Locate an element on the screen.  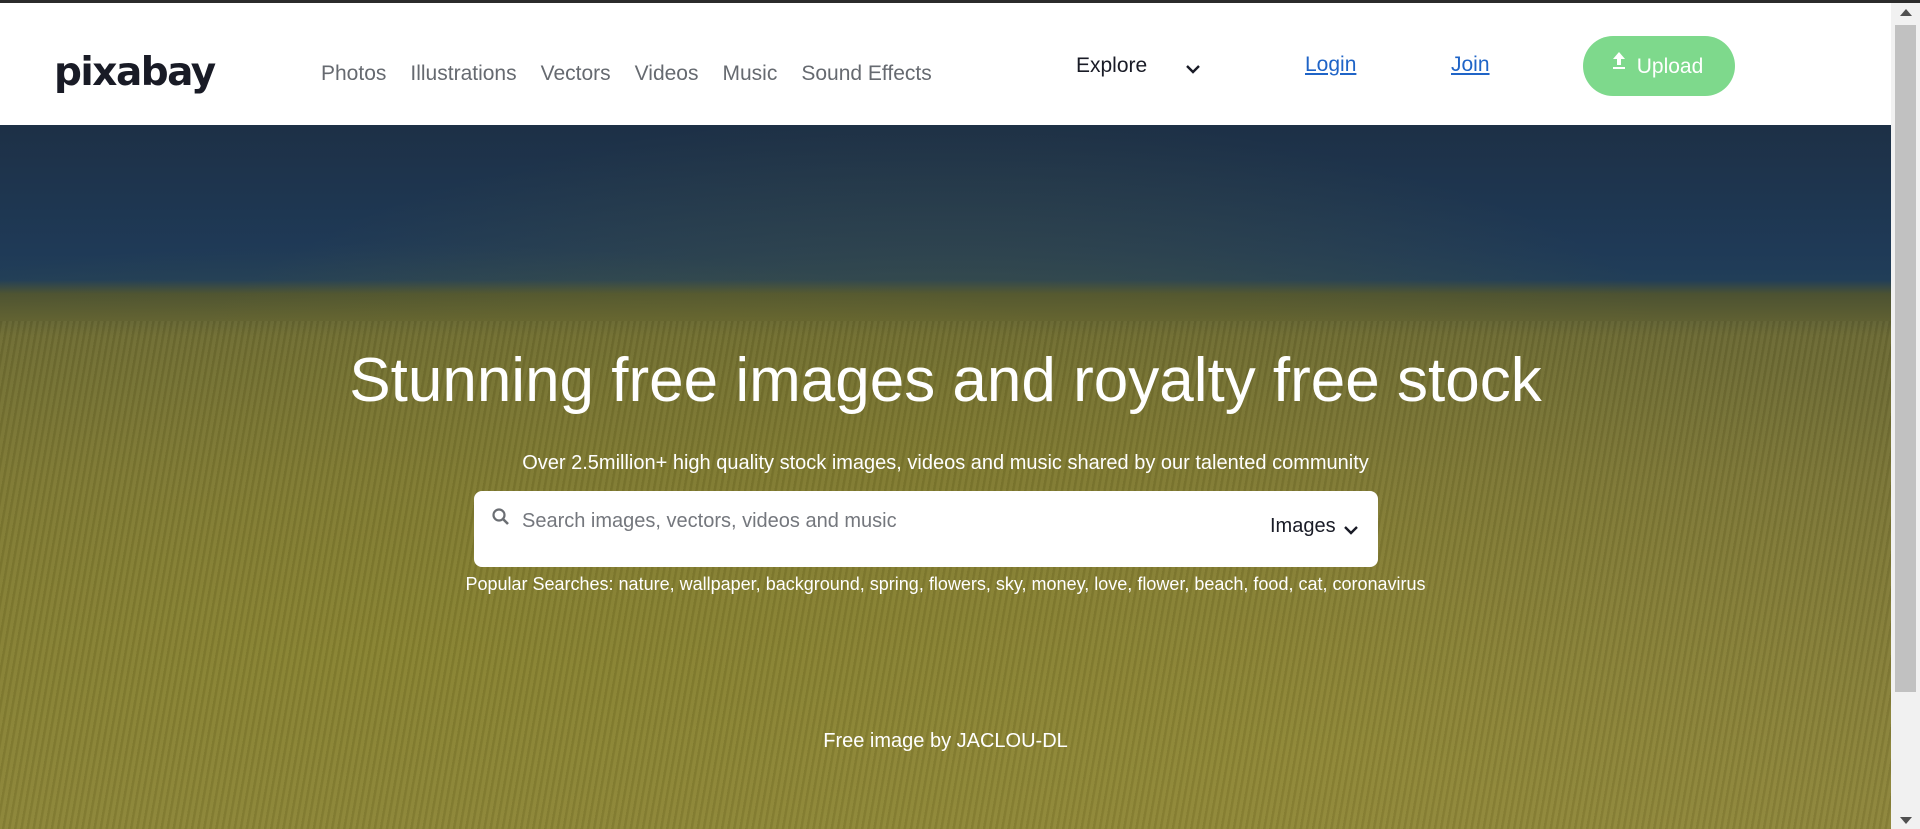
nav-photos: Photos is located at coordinates (353, 74).